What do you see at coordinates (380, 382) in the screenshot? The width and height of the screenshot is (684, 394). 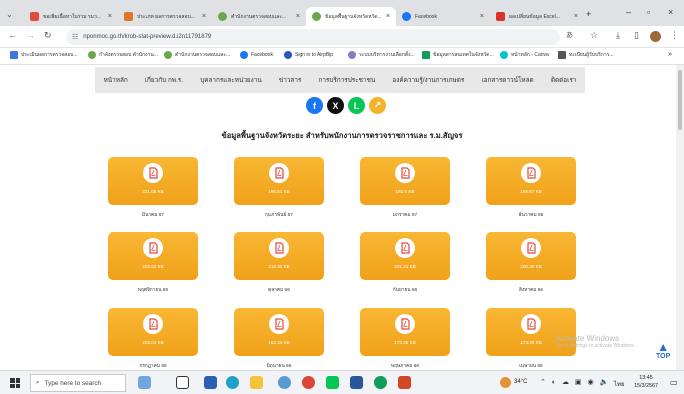 I see `chrome-pinned-icon` at bounding box center [380, 382].